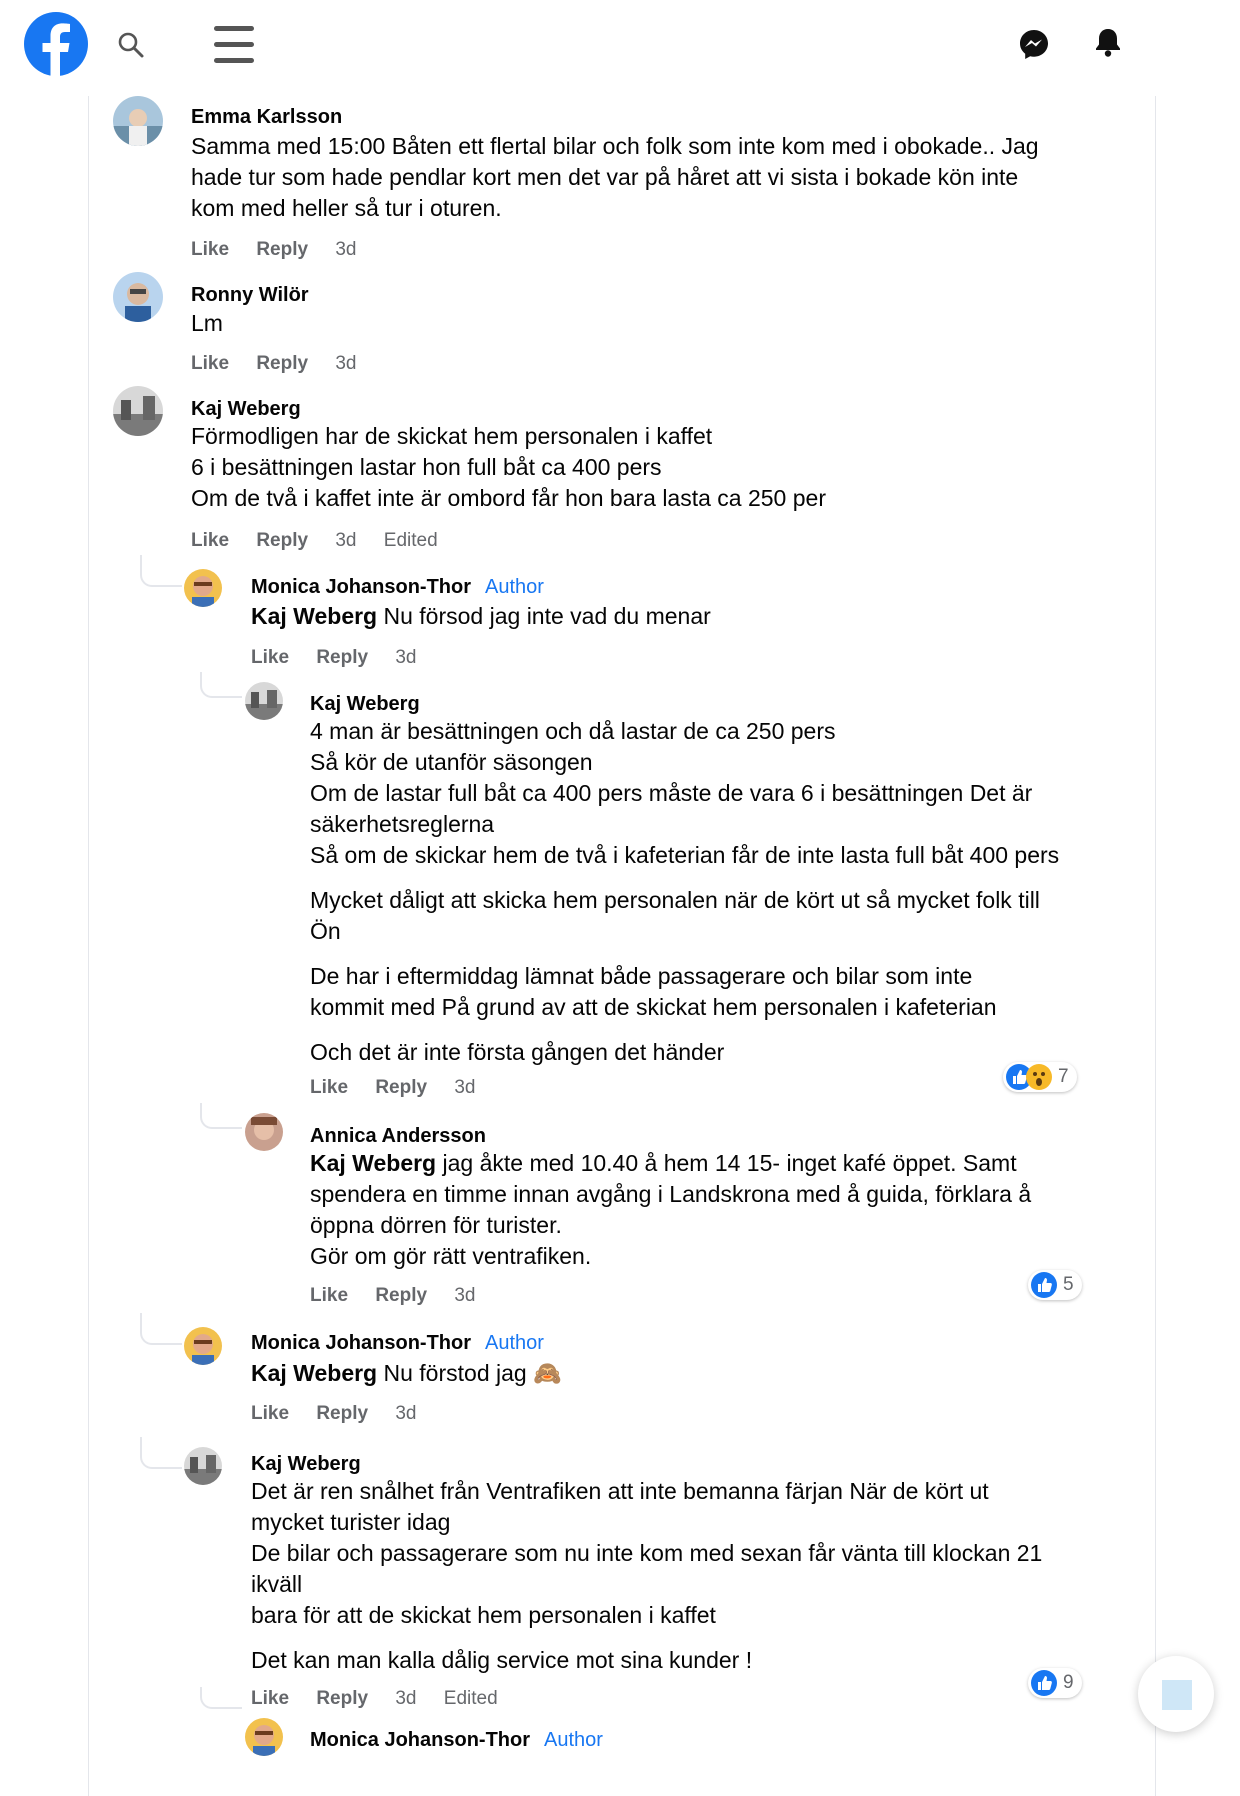 The width and height of the screenshot is (1240, 1796). I want to click on messenger-icon, so click(1034, 44).